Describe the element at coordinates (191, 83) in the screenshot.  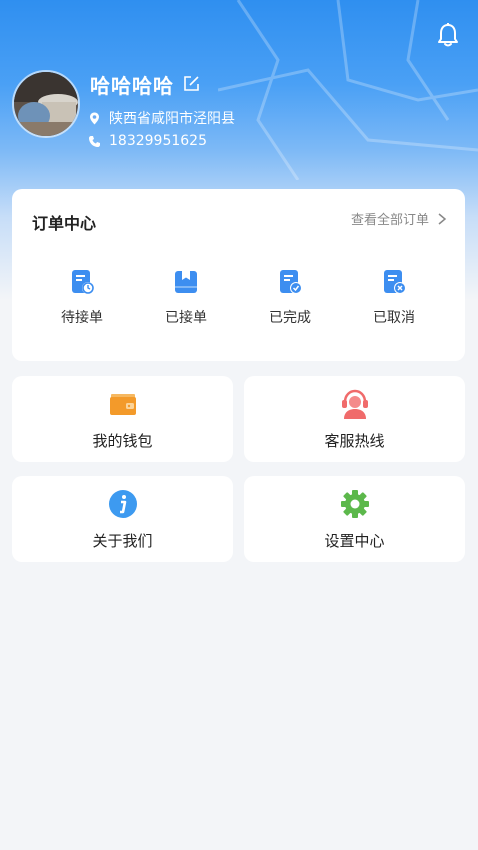
I see `edit-icon` at that location.